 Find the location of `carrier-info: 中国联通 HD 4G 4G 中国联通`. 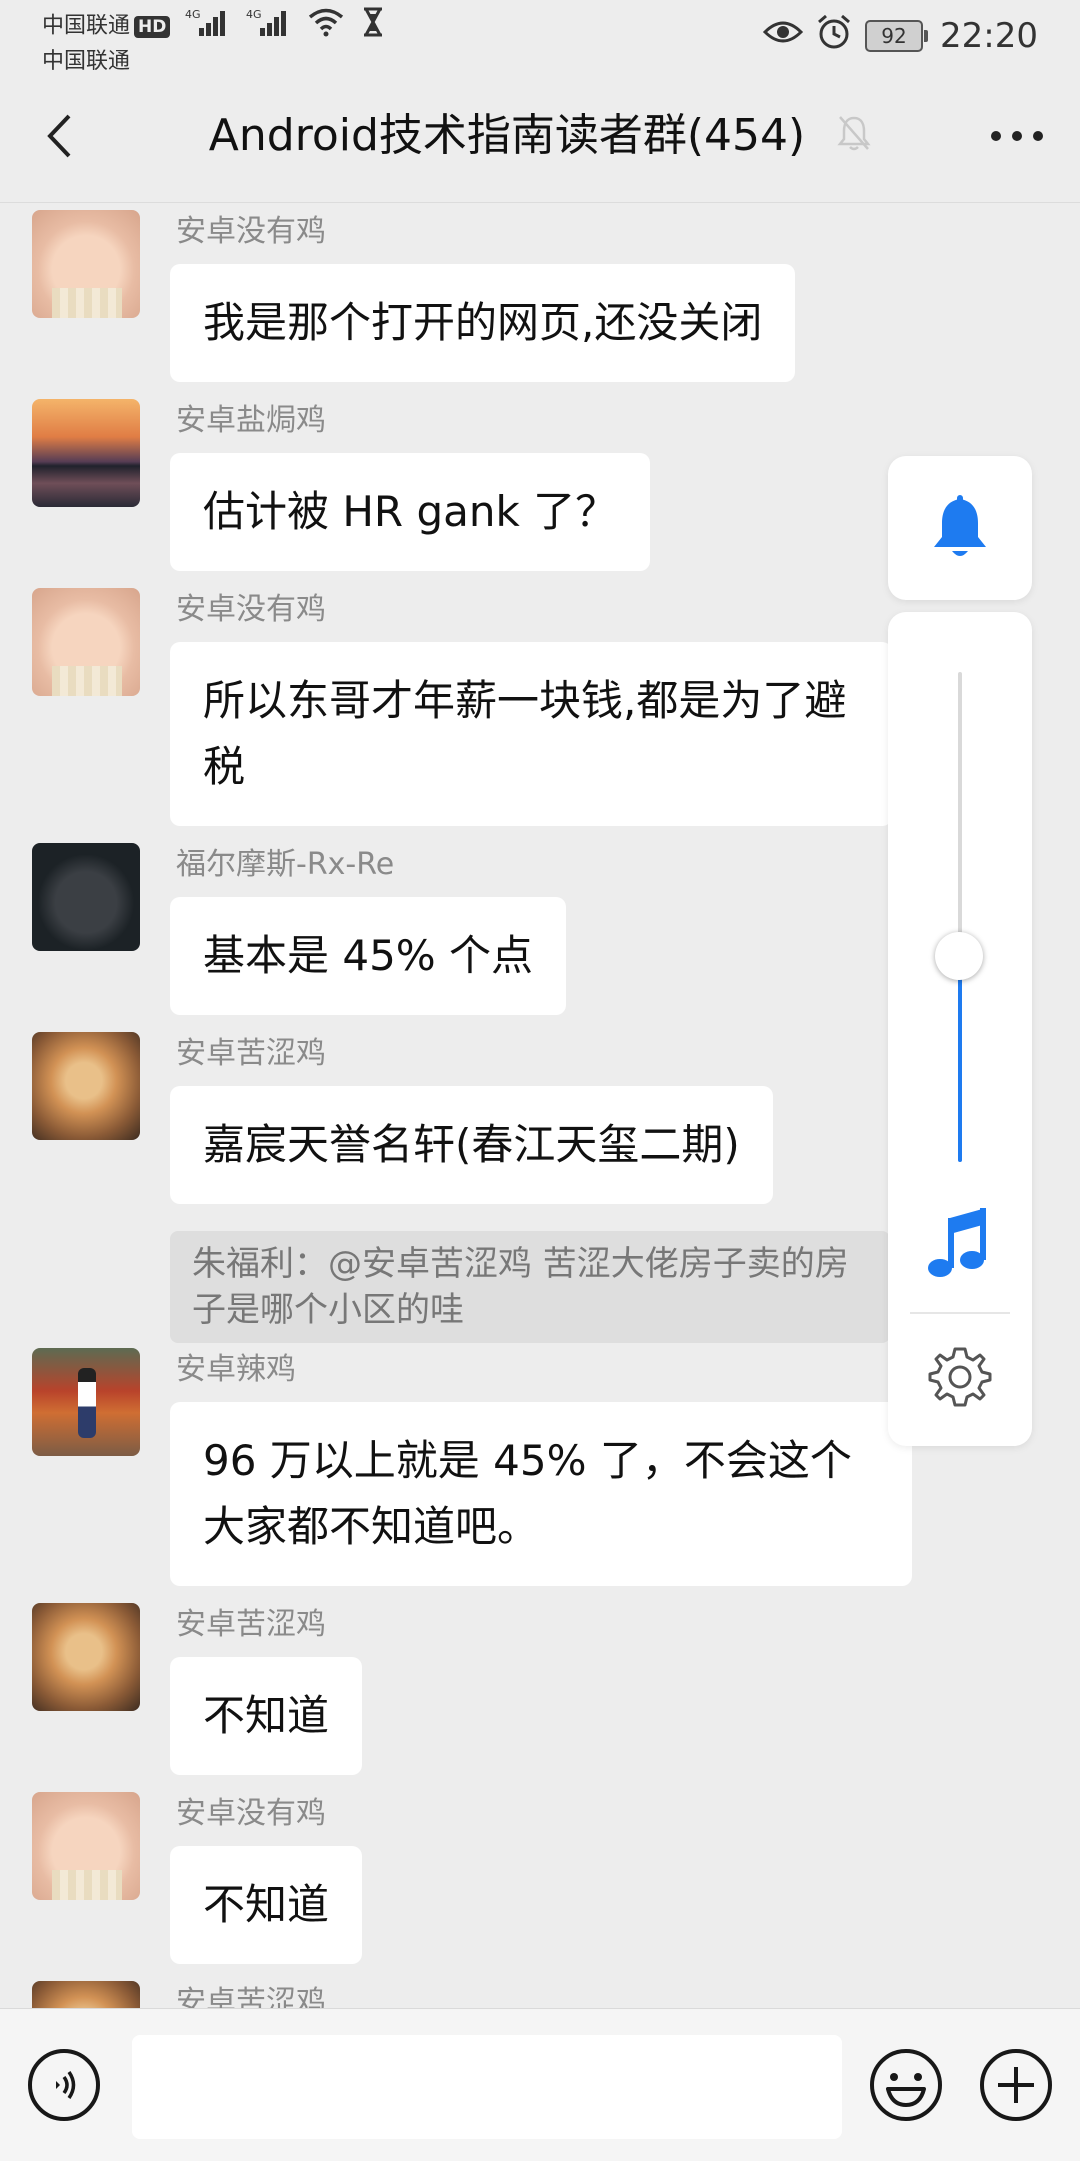

carrier-info: 中国联通 HD 4G 4G 中国联通 is located at coordinates (214, 41).